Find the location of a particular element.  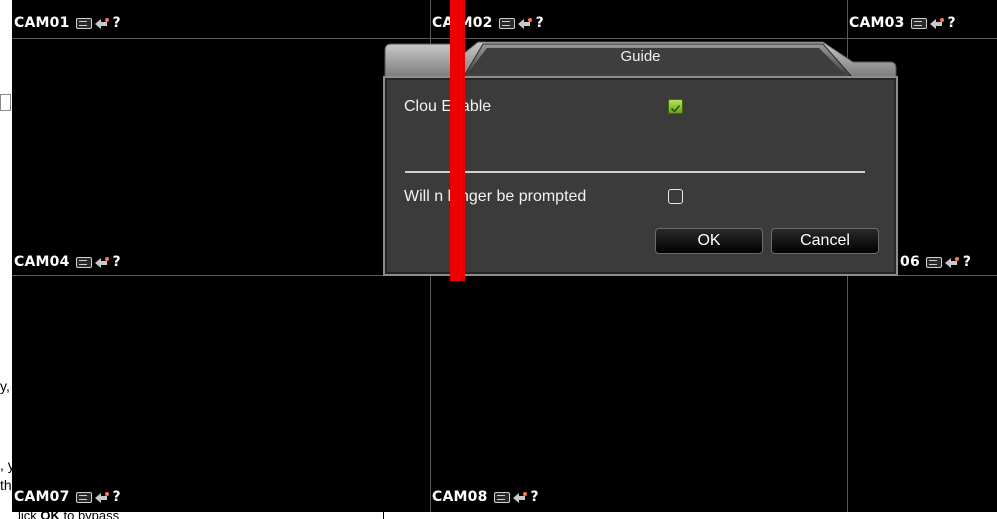

cam07-label: CAM07 ? is located at coordinates (67, 497).